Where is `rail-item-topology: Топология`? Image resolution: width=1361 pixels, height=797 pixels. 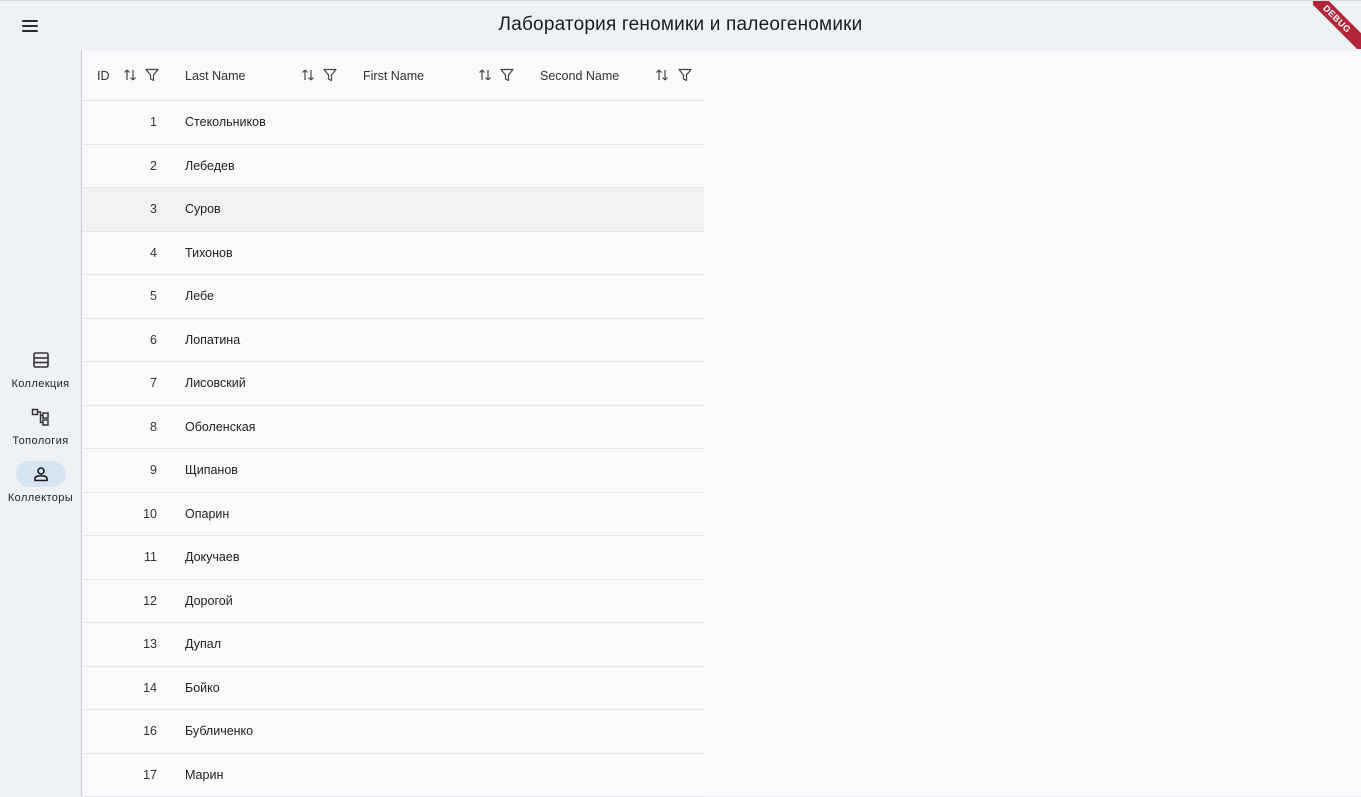 rail-item-topology: Топология is located at coordinates (40, 425).